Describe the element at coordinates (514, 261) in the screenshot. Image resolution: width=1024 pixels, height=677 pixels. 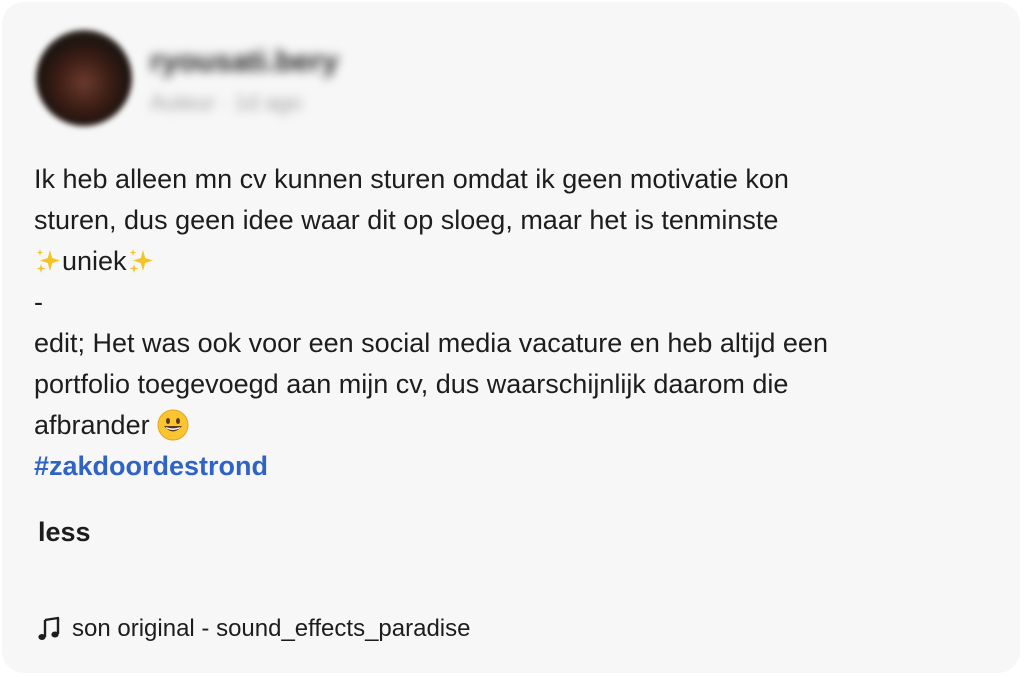
I see `caption-line-uniek: uniek` at that location.